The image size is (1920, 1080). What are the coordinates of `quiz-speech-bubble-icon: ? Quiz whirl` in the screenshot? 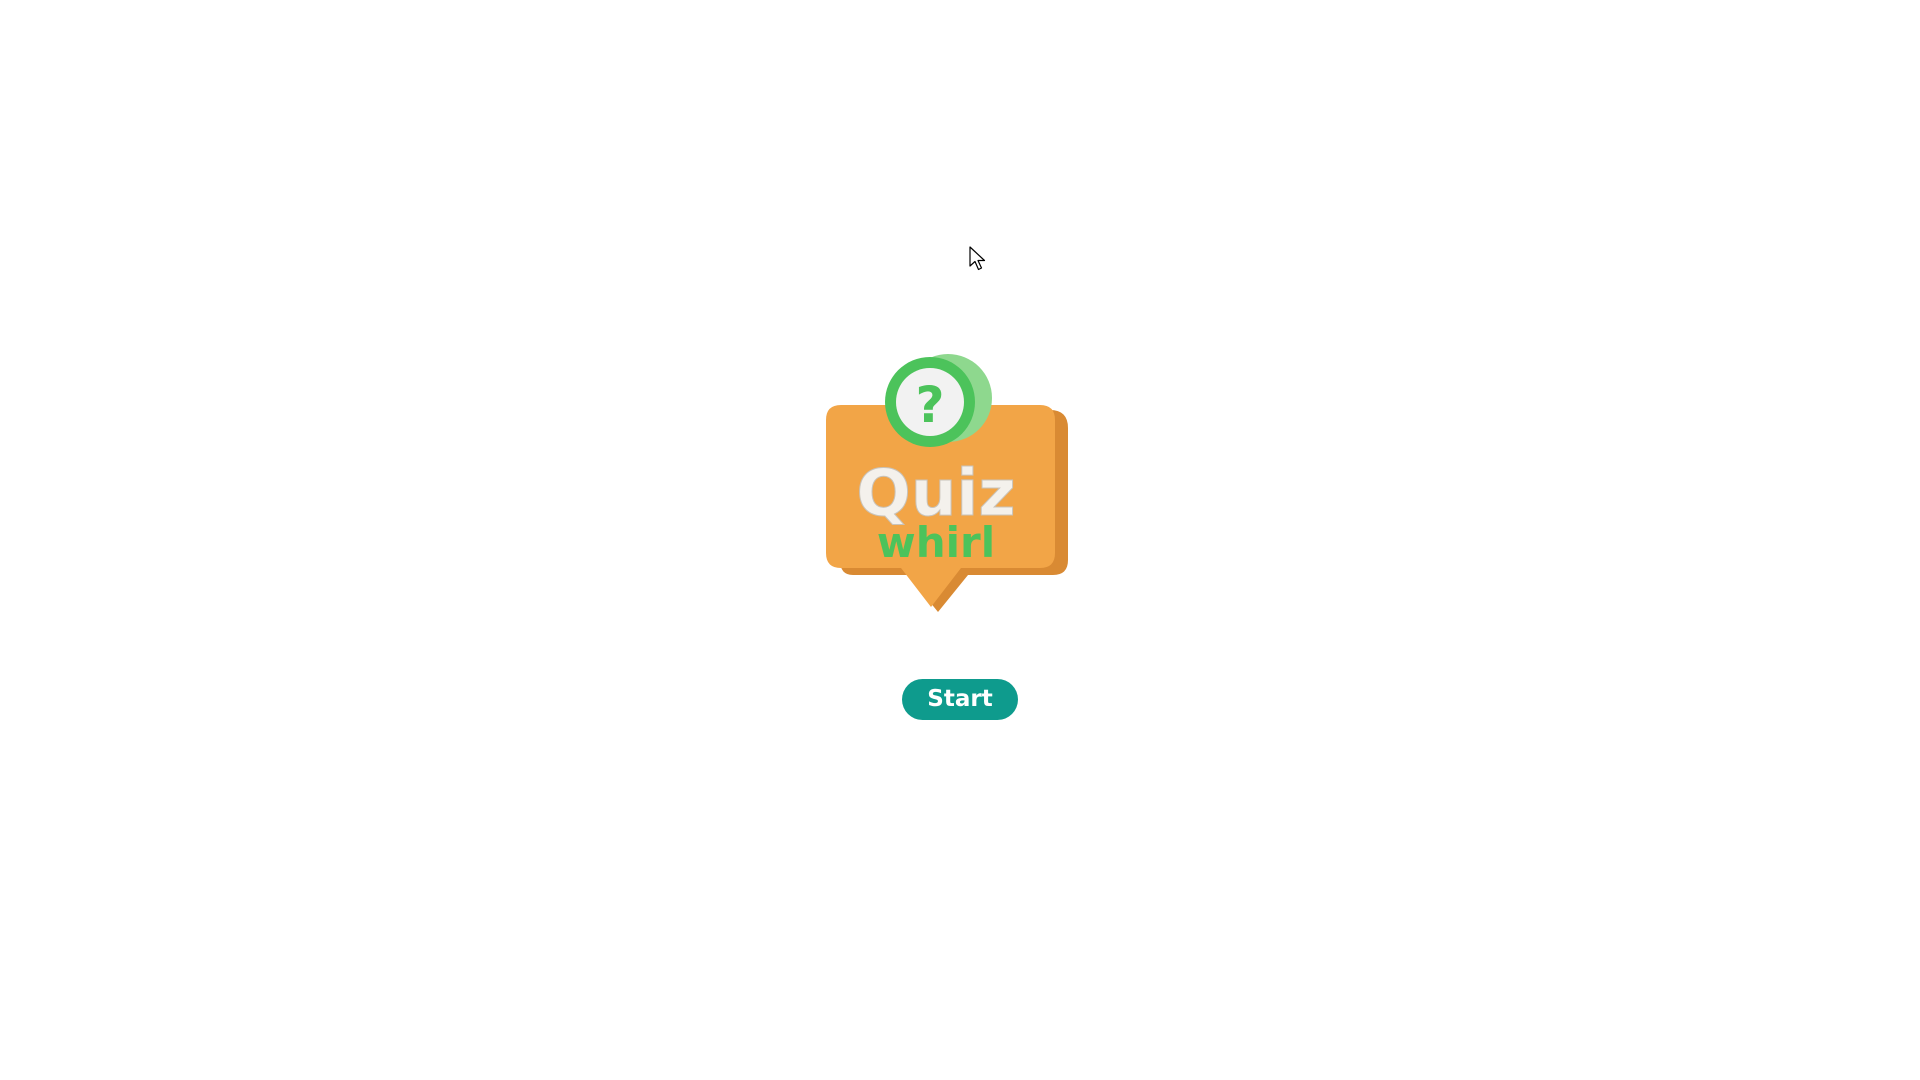 It's located at (947, 483).